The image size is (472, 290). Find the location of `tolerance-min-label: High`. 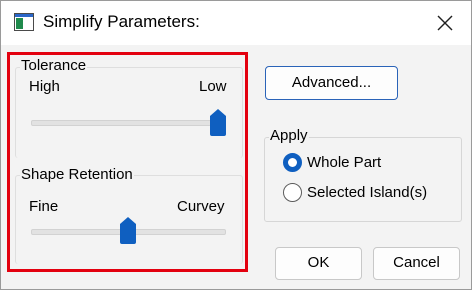

tolerance-min-label: High is located at coordinates (44, 86).